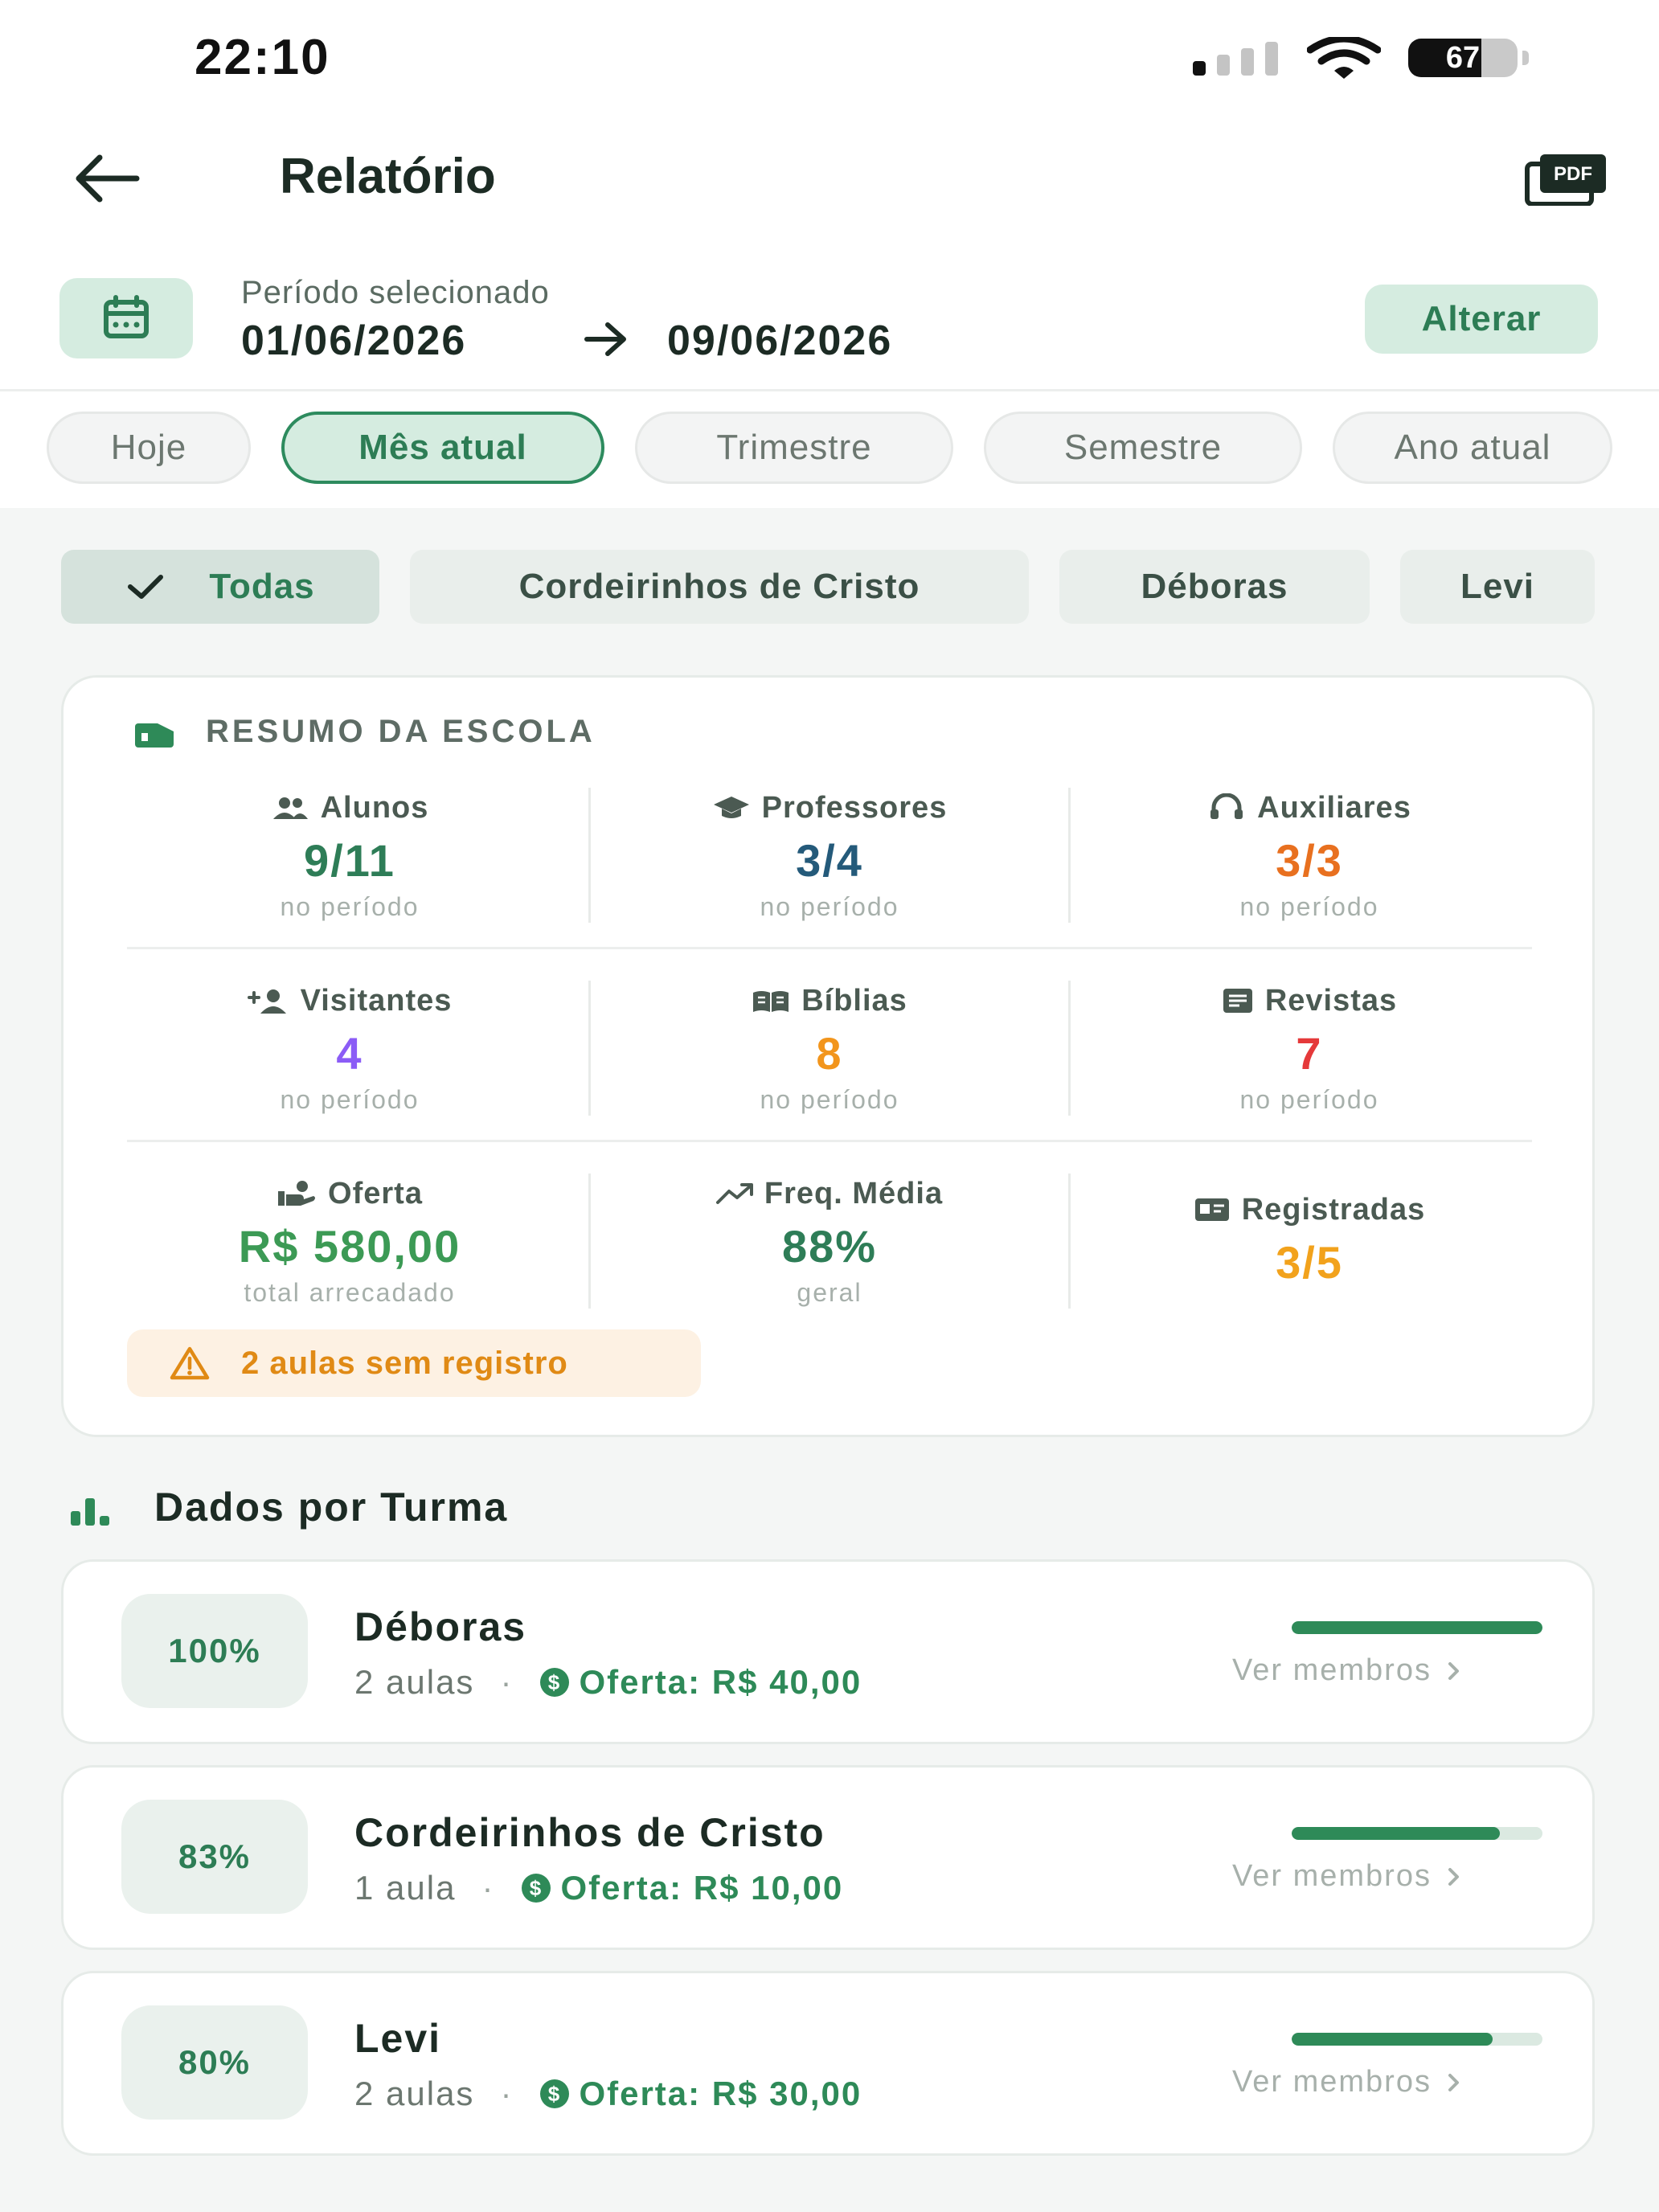 The width and height of the screenshot is (1659, 2212). I want to click on missing-records-warning: 2 aulas sem registro, so click(414, 1363).